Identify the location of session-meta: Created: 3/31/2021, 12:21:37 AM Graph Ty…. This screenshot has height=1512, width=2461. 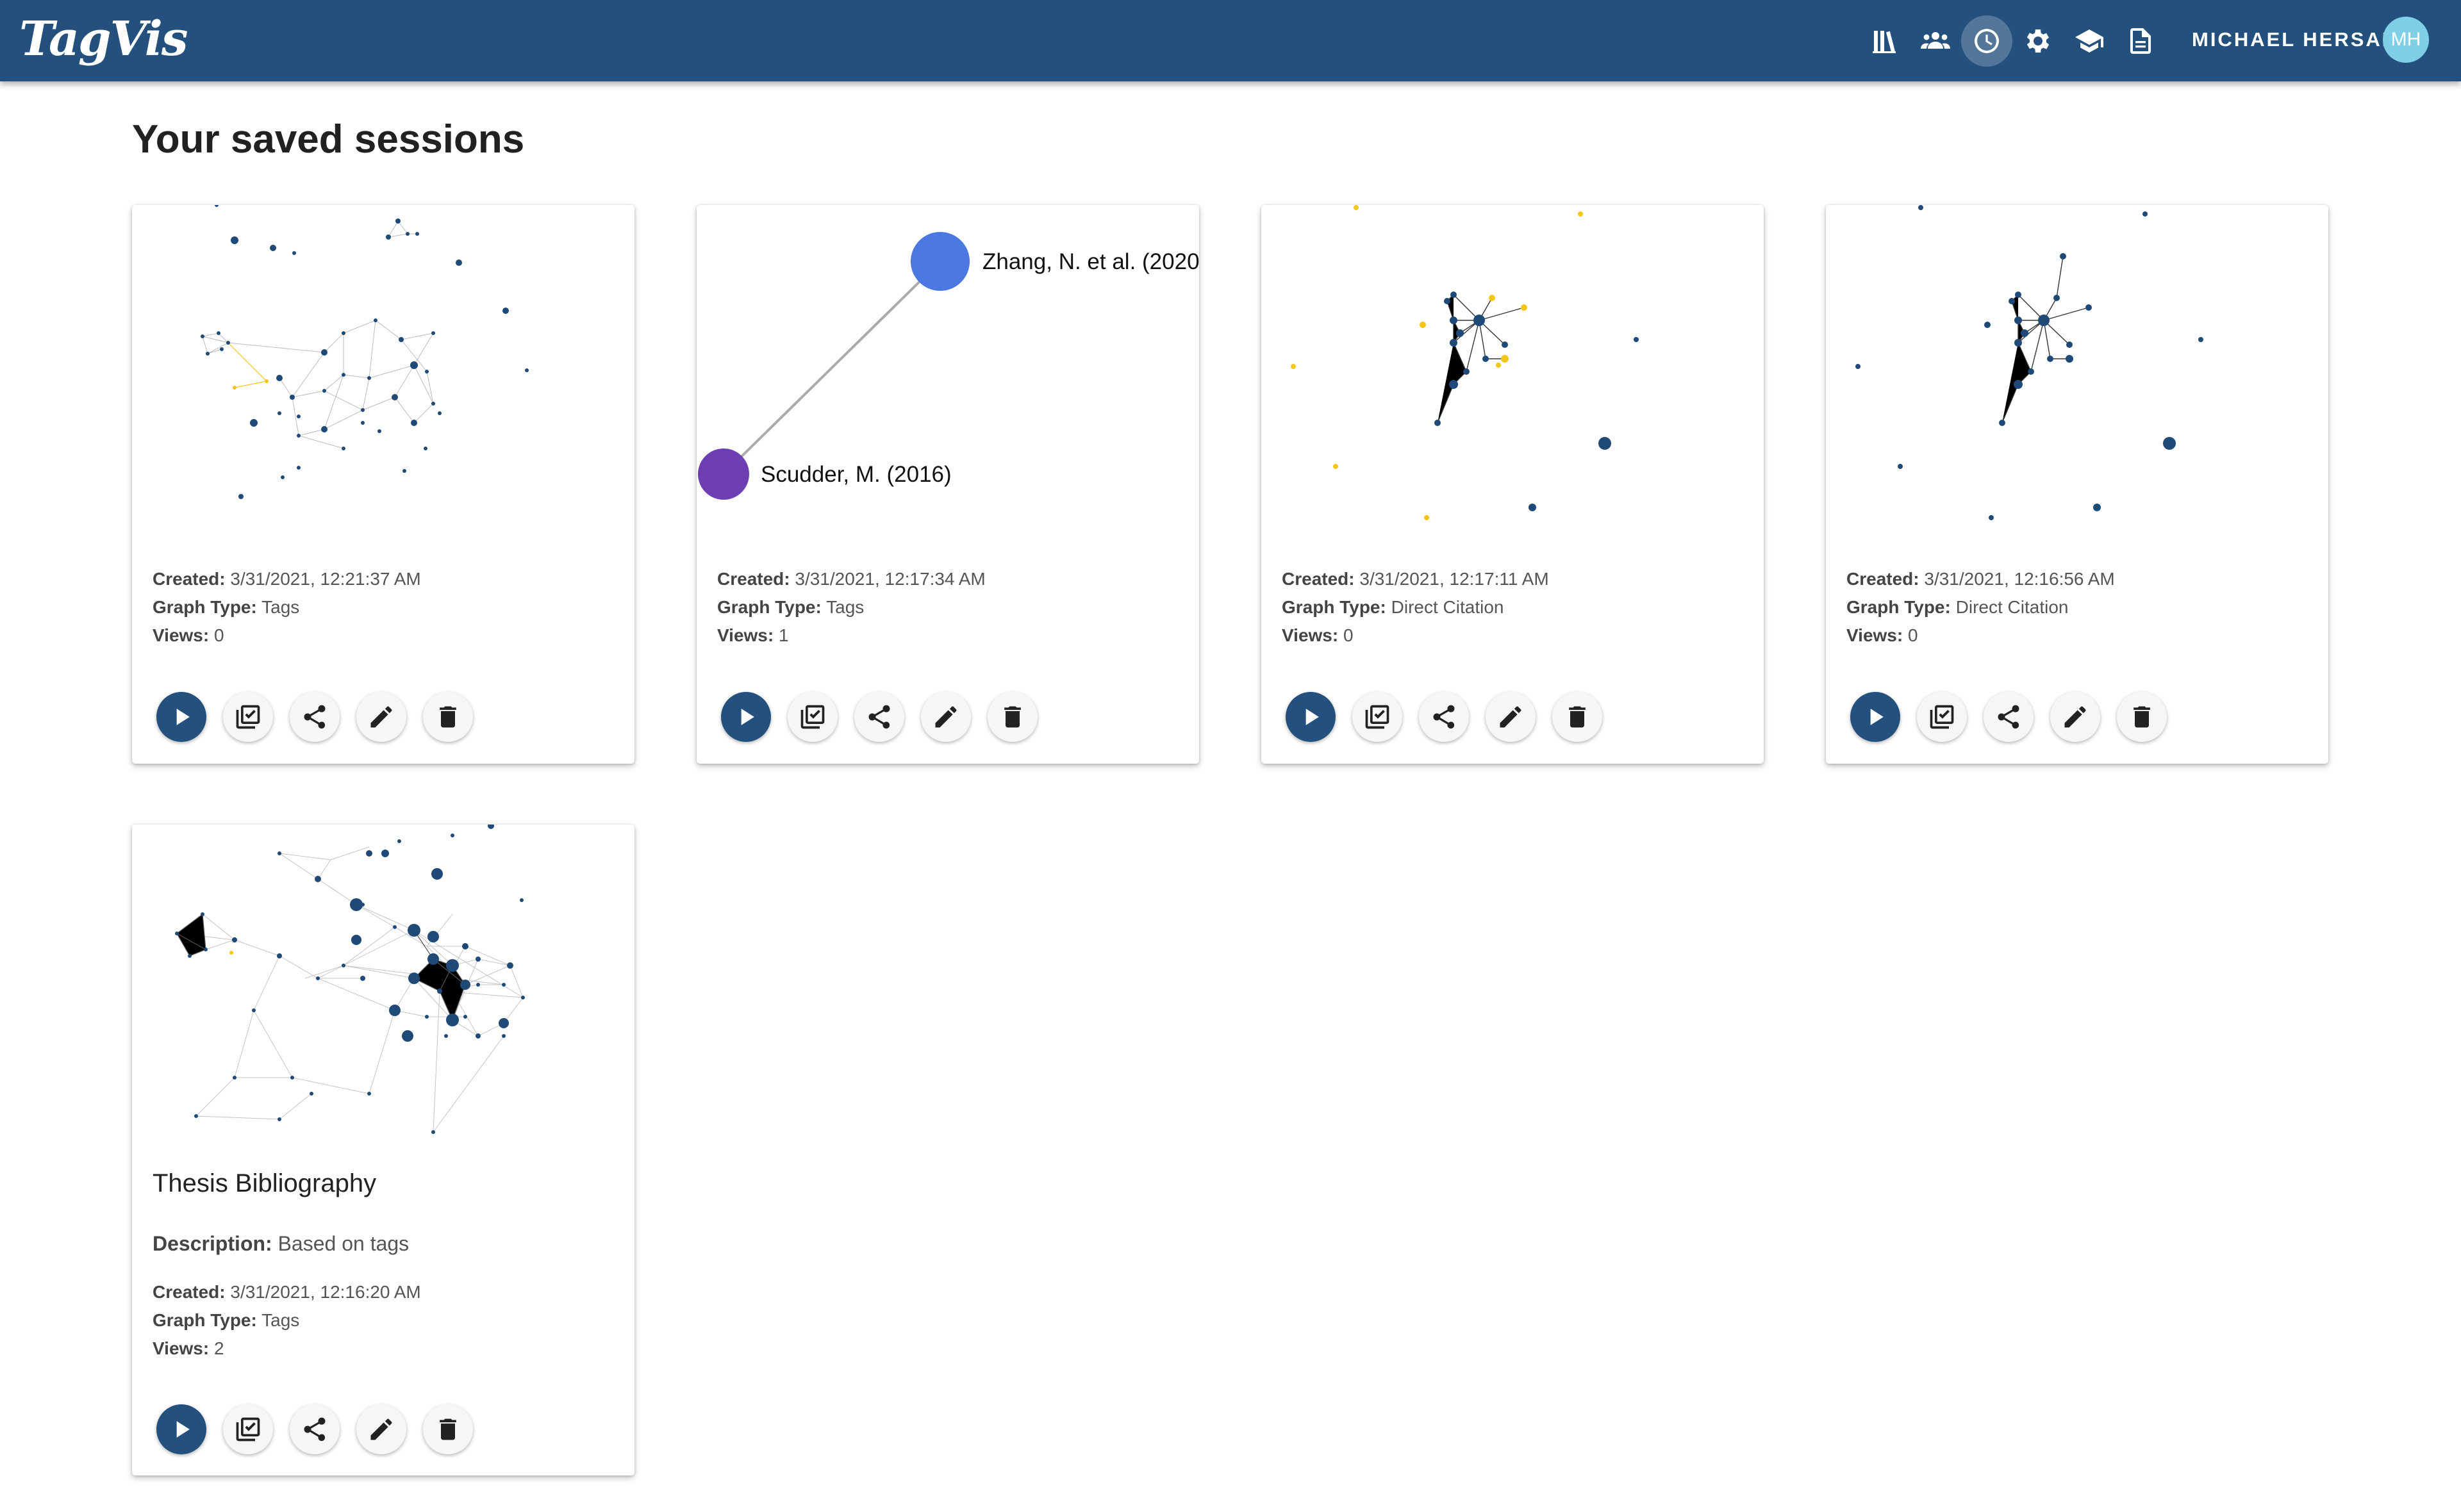
(287, 607).